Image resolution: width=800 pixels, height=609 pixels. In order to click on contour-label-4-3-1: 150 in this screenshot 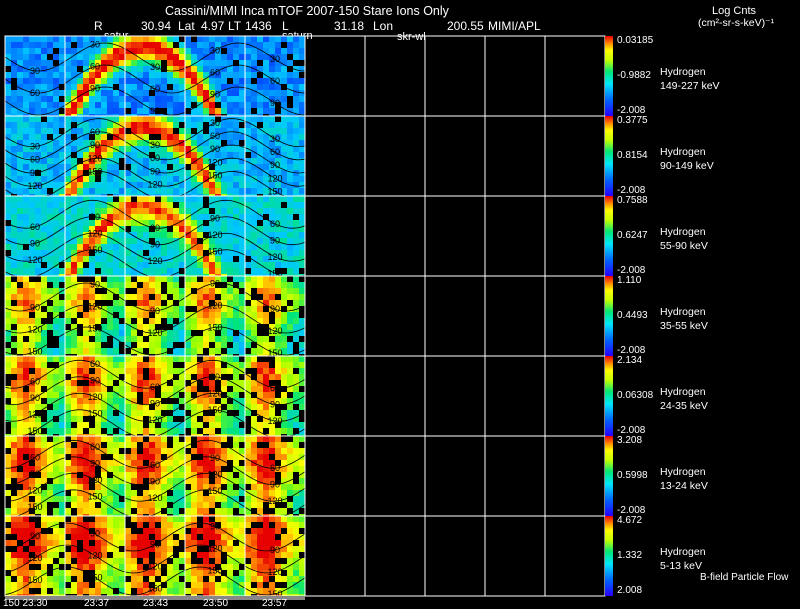, I will do `click(94, 413)`.